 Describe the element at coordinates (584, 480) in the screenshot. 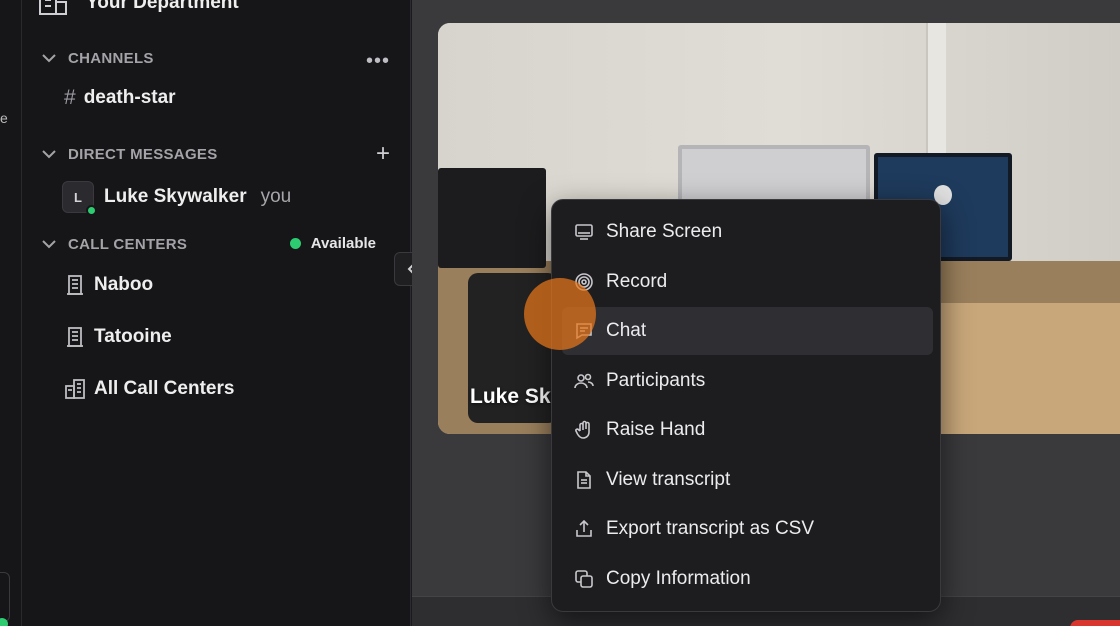

I see `document-icon` at that location.